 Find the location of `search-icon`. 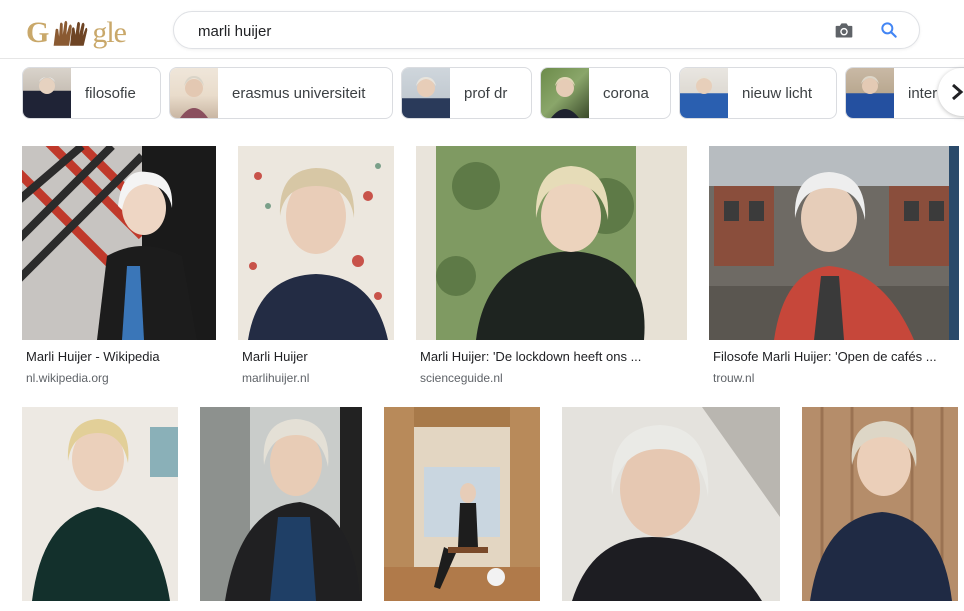

search-icon is located at coordinates (889, 30).